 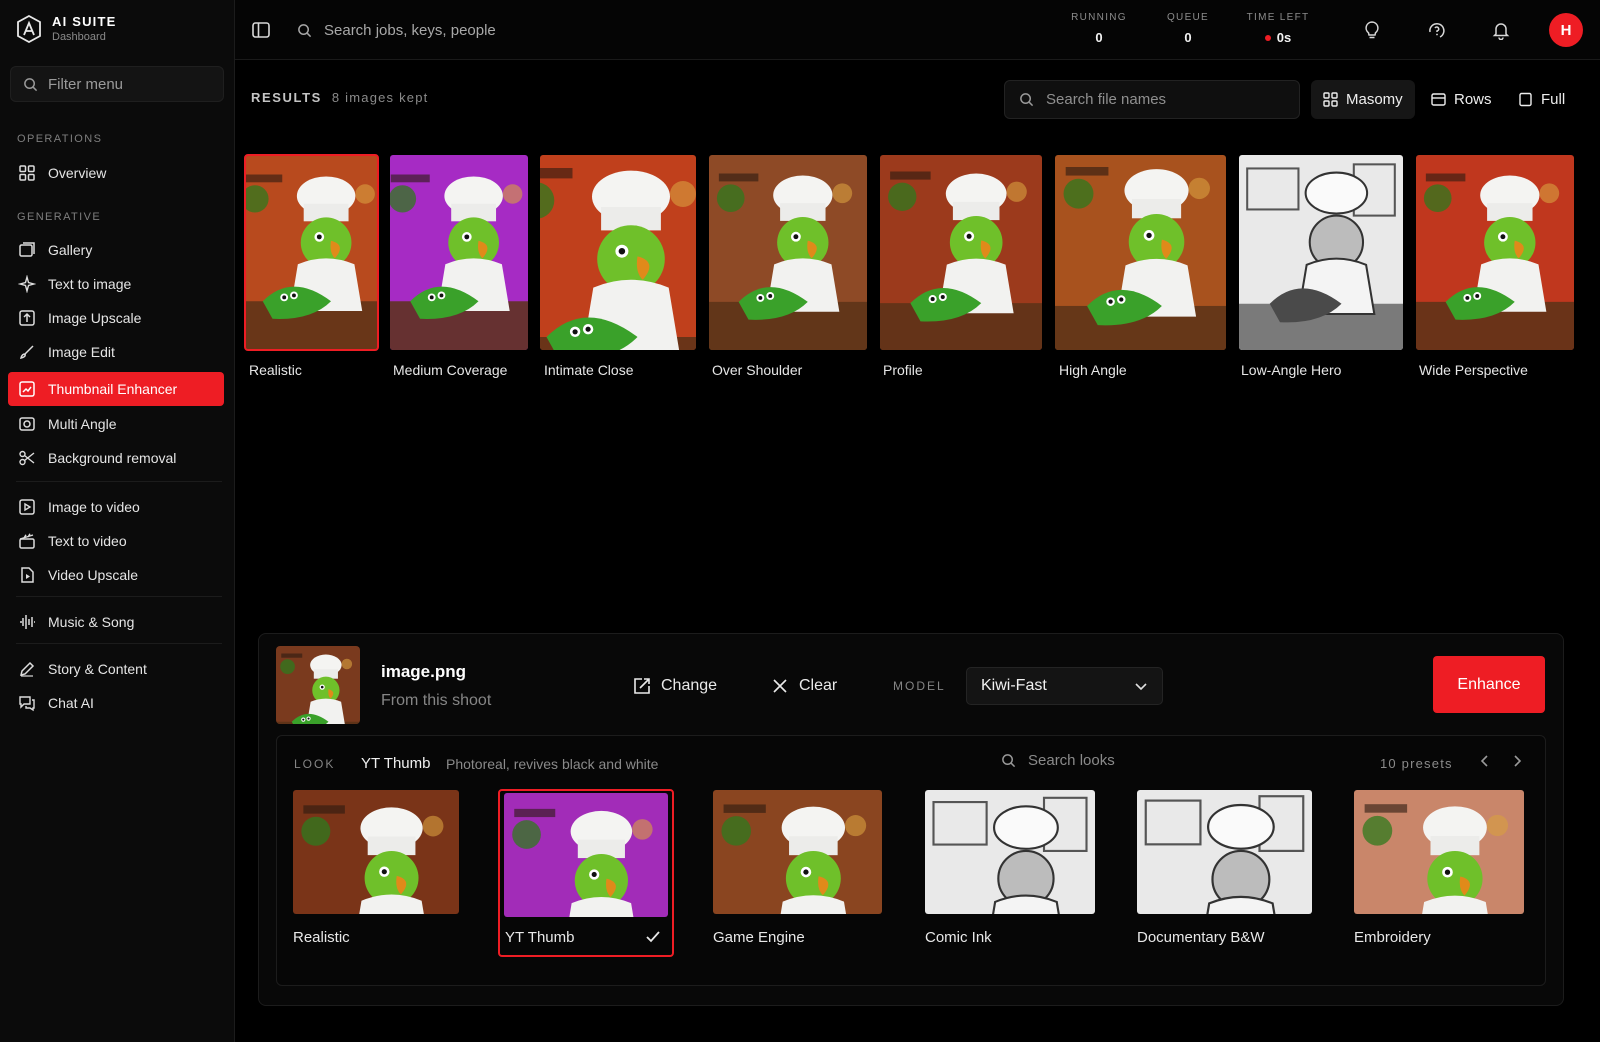 What do you see at coordinates (1566, 30) in the screenshot?
I see `avatar: H` at bounding box center [1566, 30].